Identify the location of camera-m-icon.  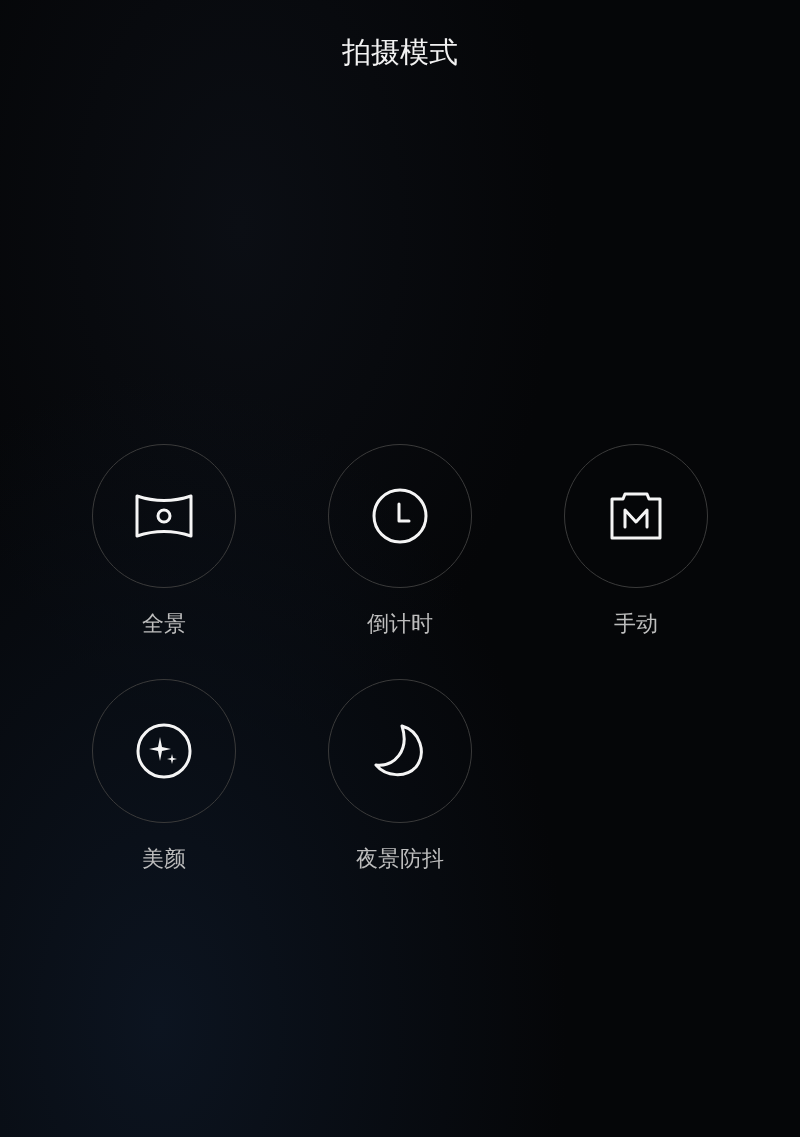
(636, 516).